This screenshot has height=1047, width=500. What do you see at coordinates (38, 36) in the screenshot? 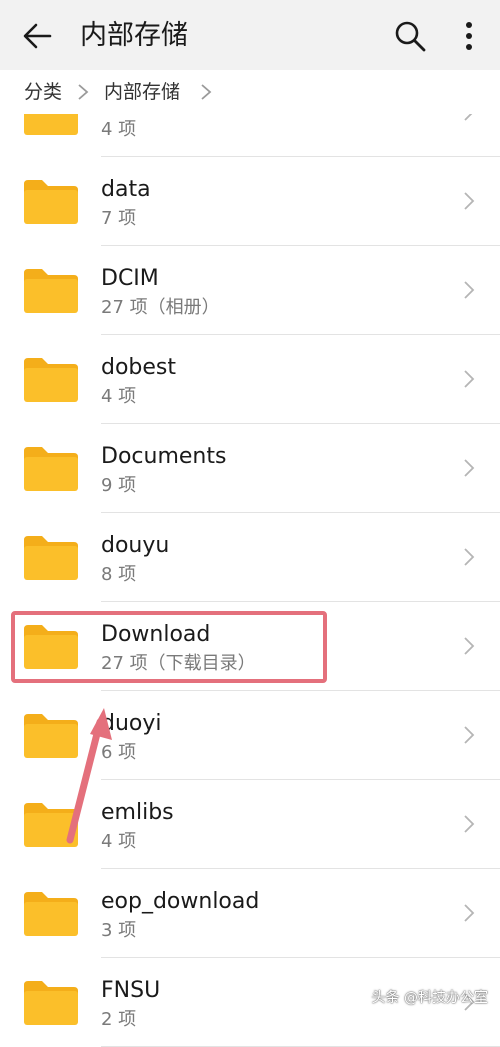
I see `arrow-left-icon` at bounding box center [38, 36].